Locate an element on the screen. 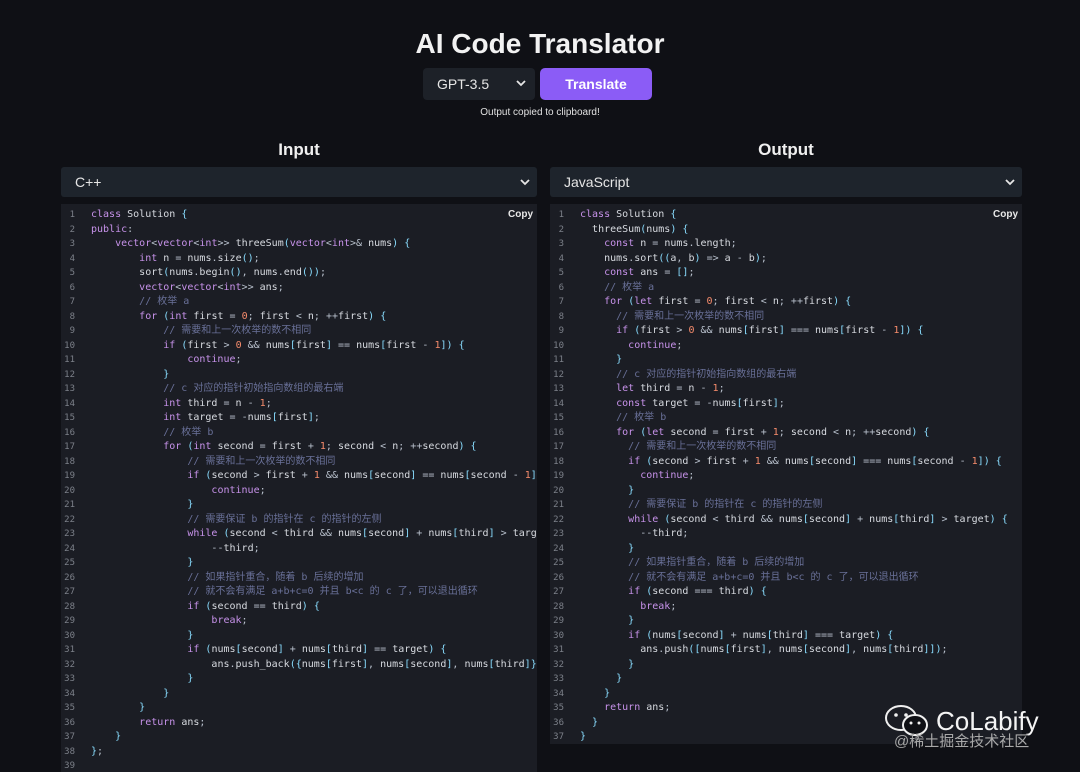 Image resolution: width=1080 pixels, height=772 pixels. line-number: 1 is located at coordinates (561, 215).